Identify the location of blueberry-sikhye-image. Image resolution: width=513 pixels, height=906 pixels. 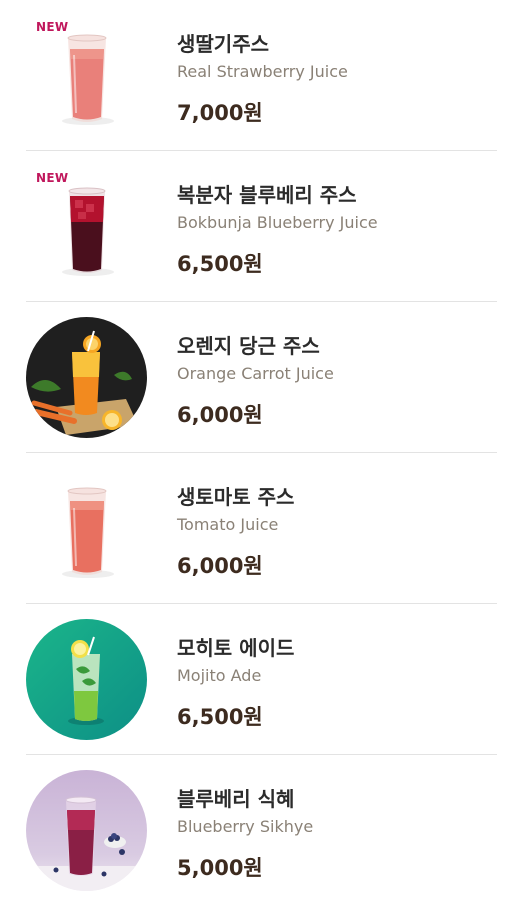
(86, 830).